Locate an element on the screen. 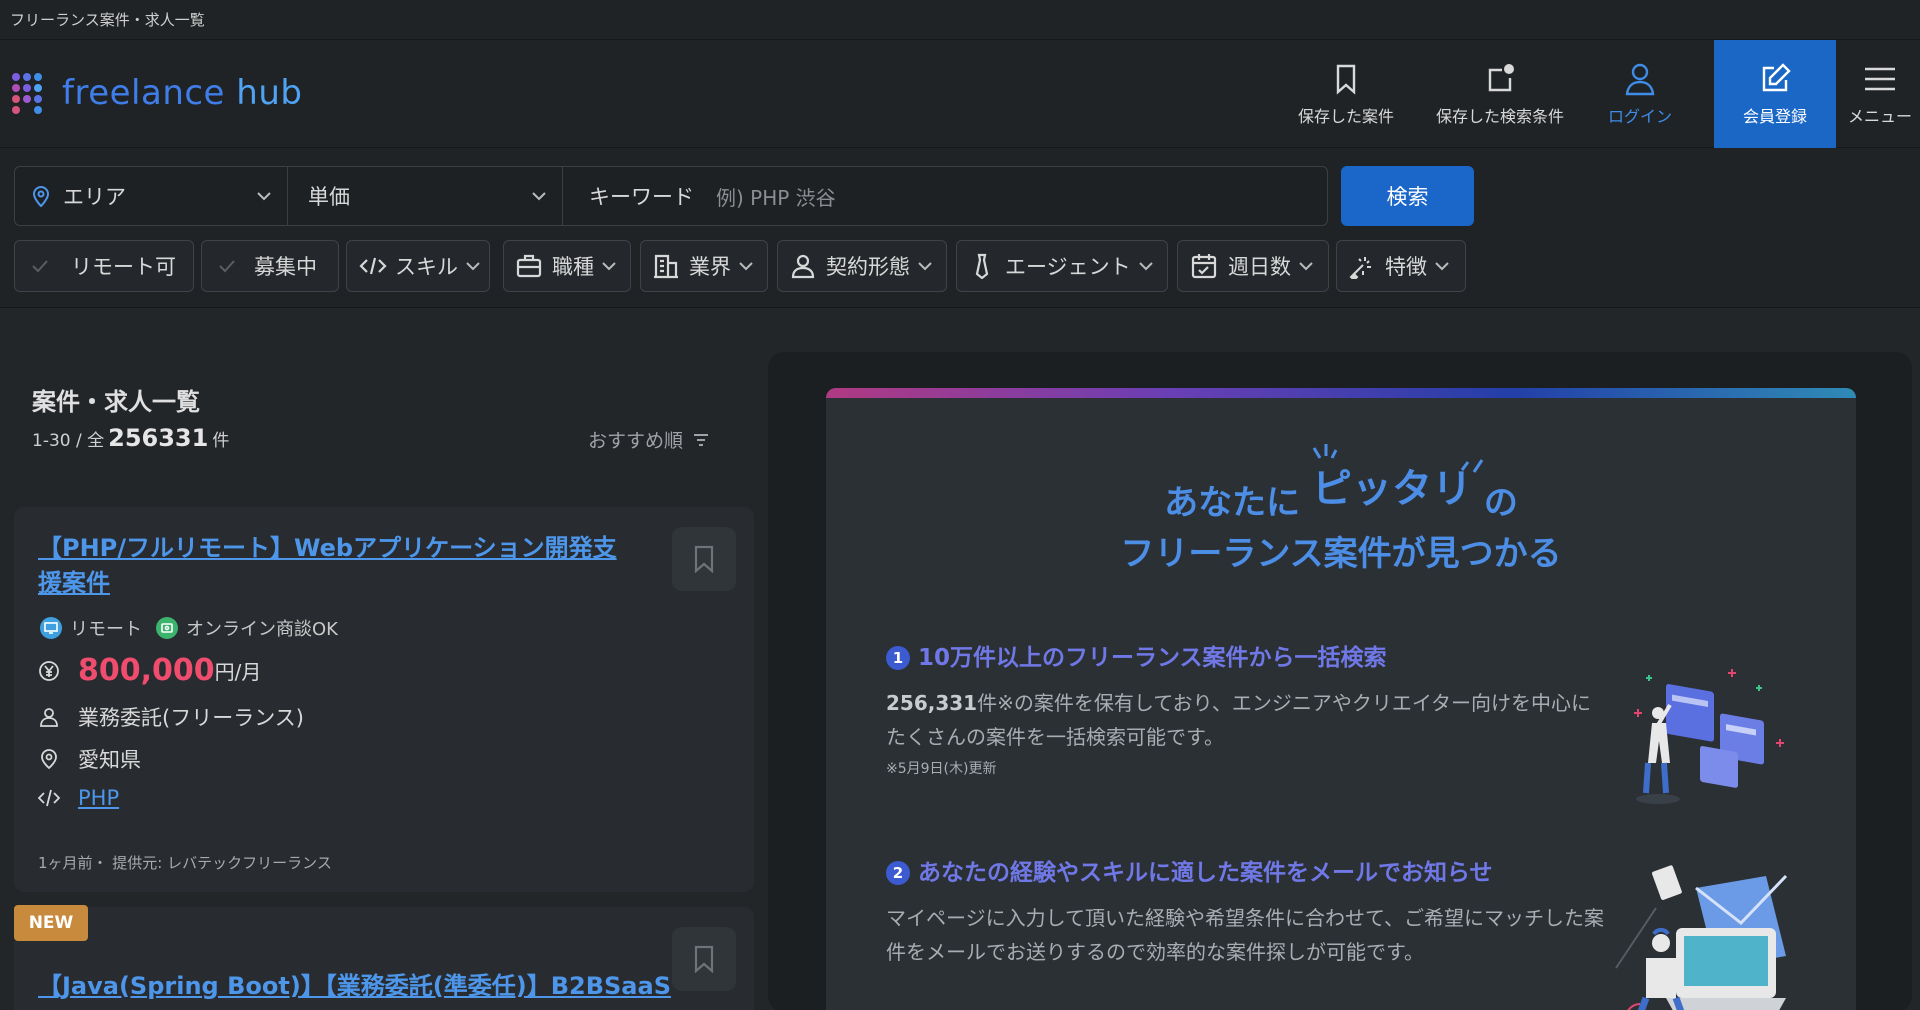 This screenshot has width=1920, height=1010. person-icon is located at coordinates (49, 717).